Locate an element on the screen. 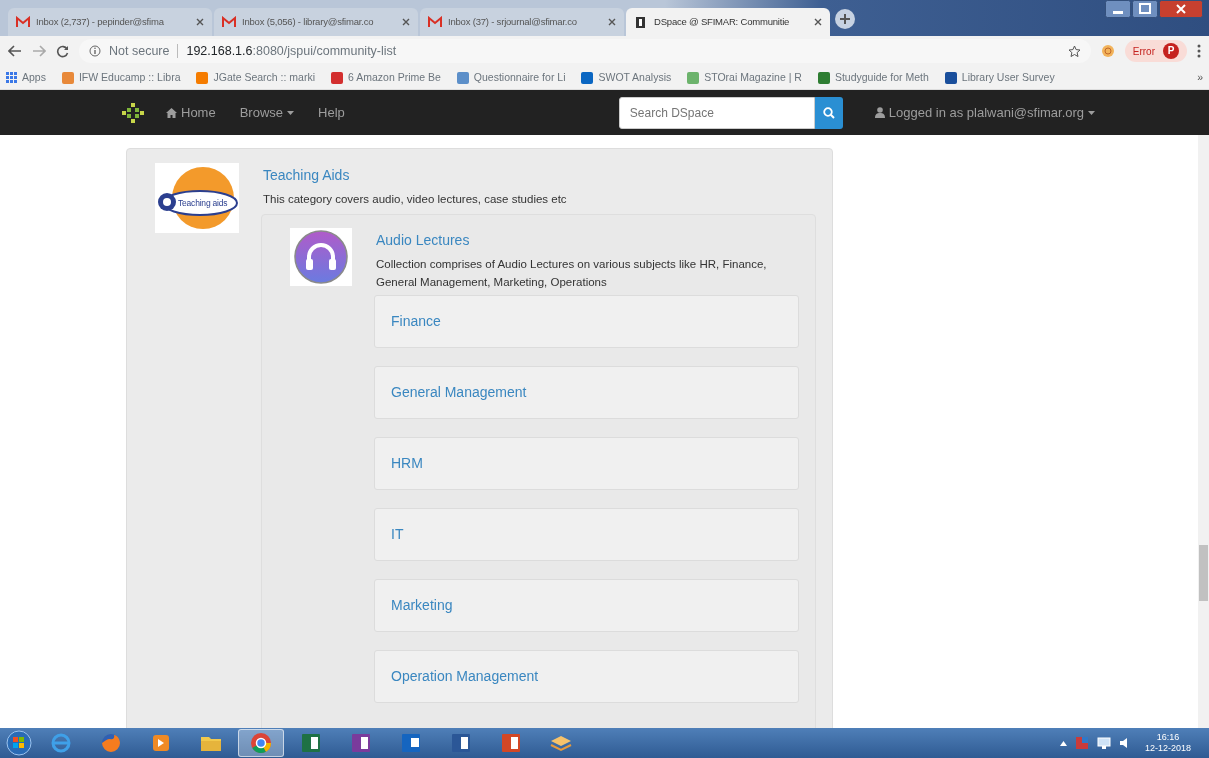 The height and width of the screenshot is (758, 1209). info-icon is located at coordinates (95, 51).